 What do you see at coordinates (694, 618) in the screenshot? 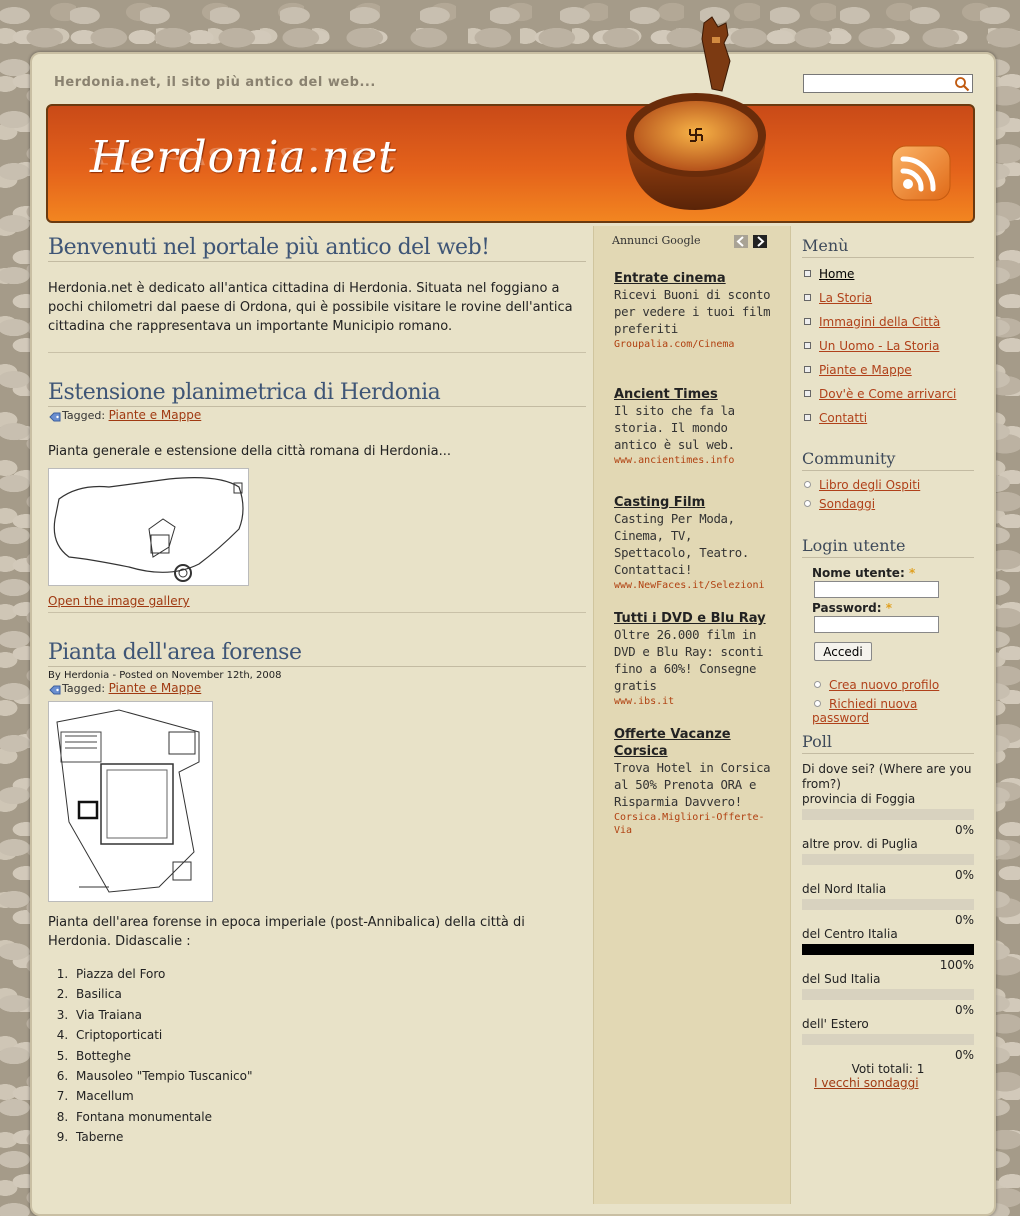
I see `ad-title: Tutti i DVD e Blu Ray` at bounding box center [694, 618].